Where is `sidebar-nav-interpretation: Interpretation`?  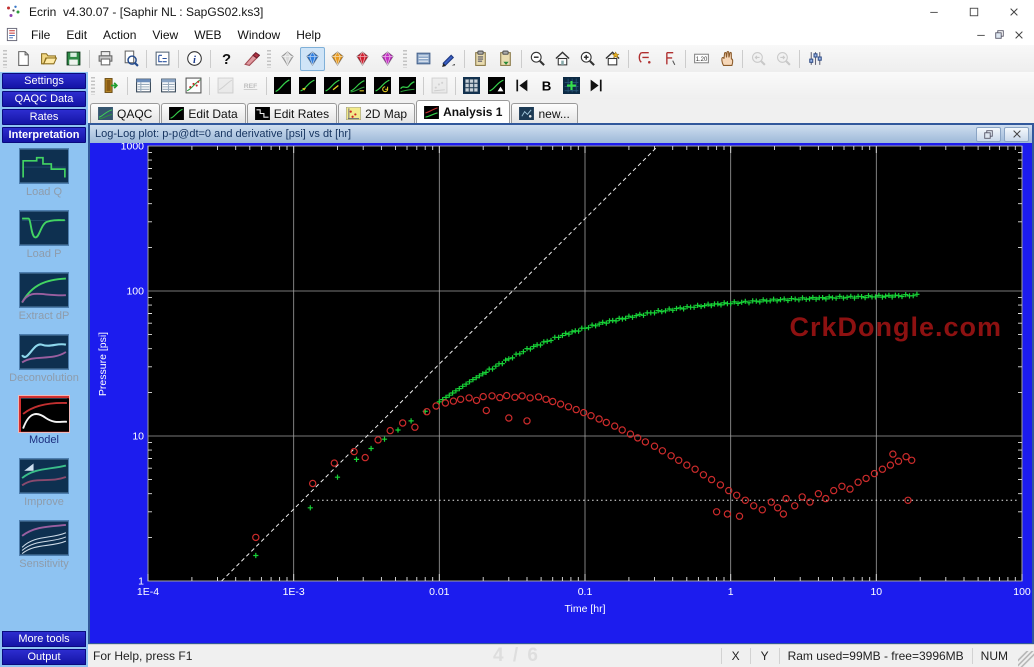
sidebar-nav-interpretation: Interpretation is located at coordinates (44, 135).